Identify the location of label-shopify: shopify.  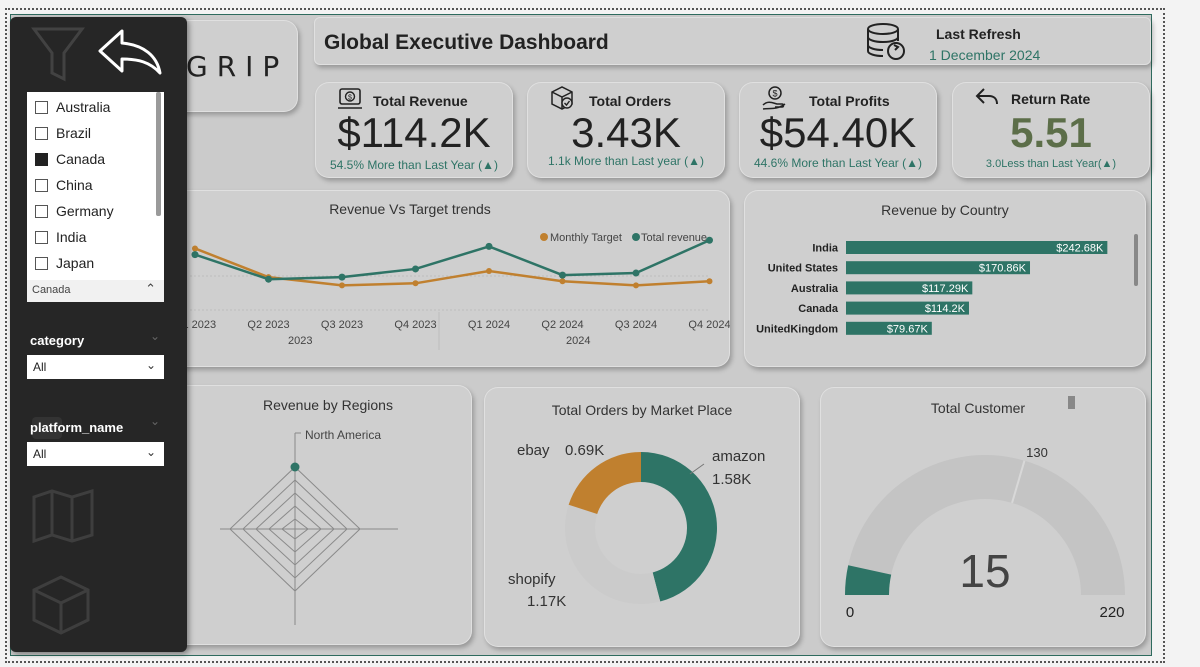
(532, 579).